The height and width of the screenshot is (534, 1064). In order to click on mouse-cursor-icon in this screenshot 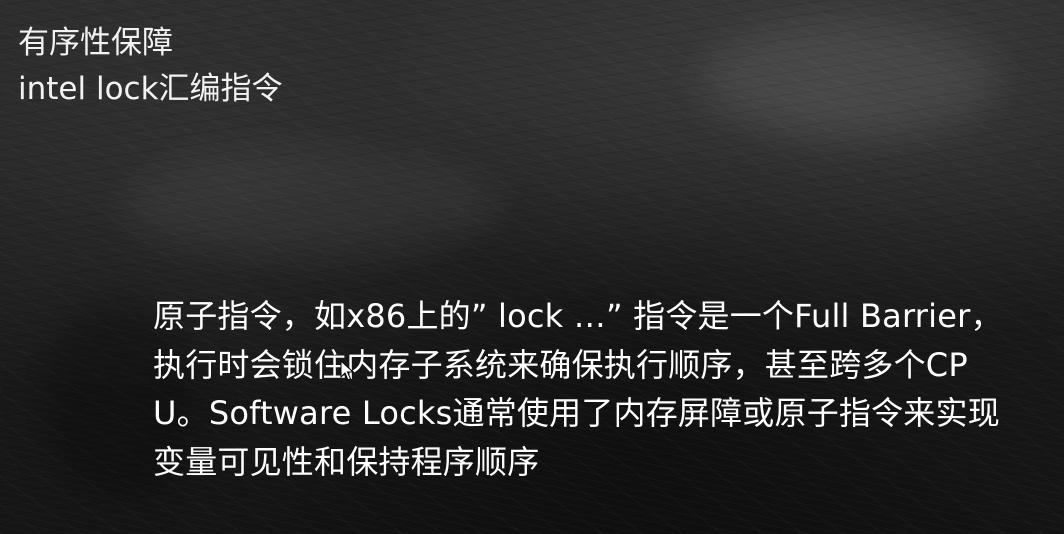, I will do `click(347, 370)`.